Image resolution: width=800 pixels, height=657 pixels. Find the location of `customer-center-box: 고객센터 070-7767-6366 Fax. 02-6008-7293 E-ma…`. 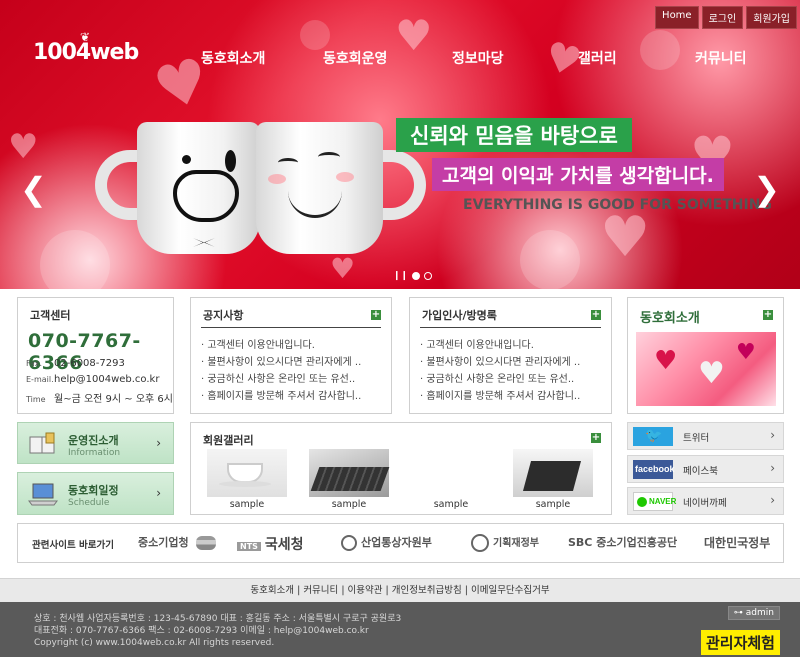

customer-center-box: 고객센터 070-7767-6366 Fax. 02-6008-7293 E-ma… is located at coordinates (95, 355).